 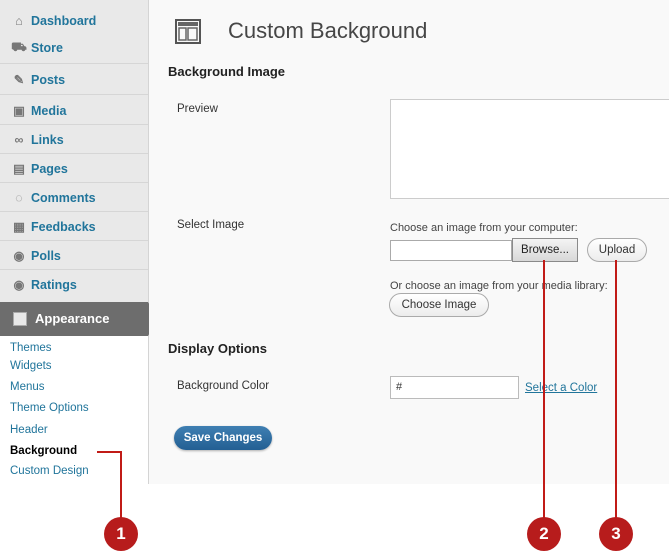 I want to click on save-changes-button: Save Changes, so click(x=223, y=438).